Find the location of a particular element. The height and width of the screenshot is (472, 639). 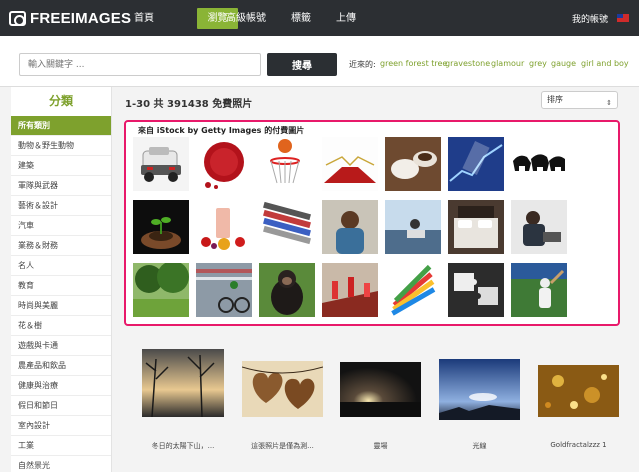

select-arrows-icon: ⇕ is located at coordinates (609, 103).